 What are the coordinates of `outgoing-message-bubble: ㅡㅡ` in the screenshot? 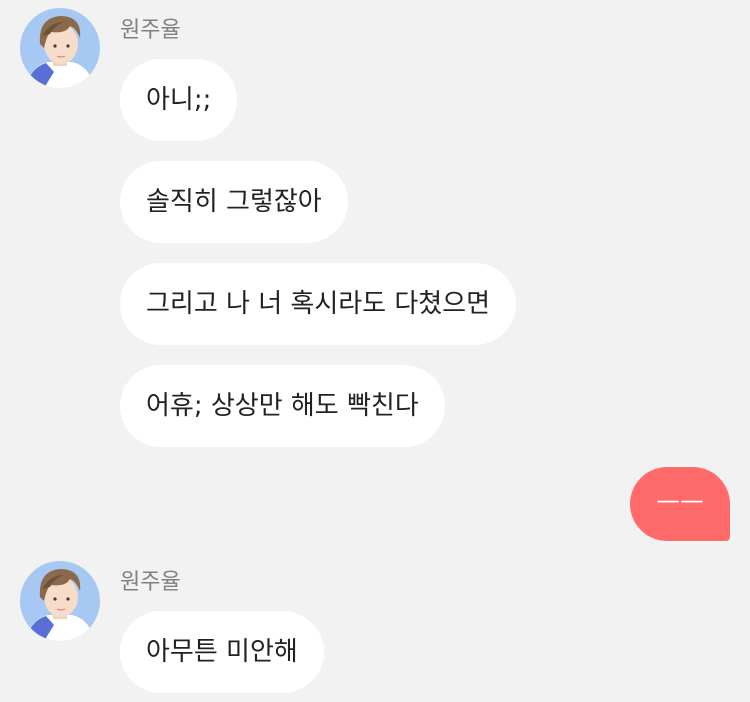 It's located at (680, 504).